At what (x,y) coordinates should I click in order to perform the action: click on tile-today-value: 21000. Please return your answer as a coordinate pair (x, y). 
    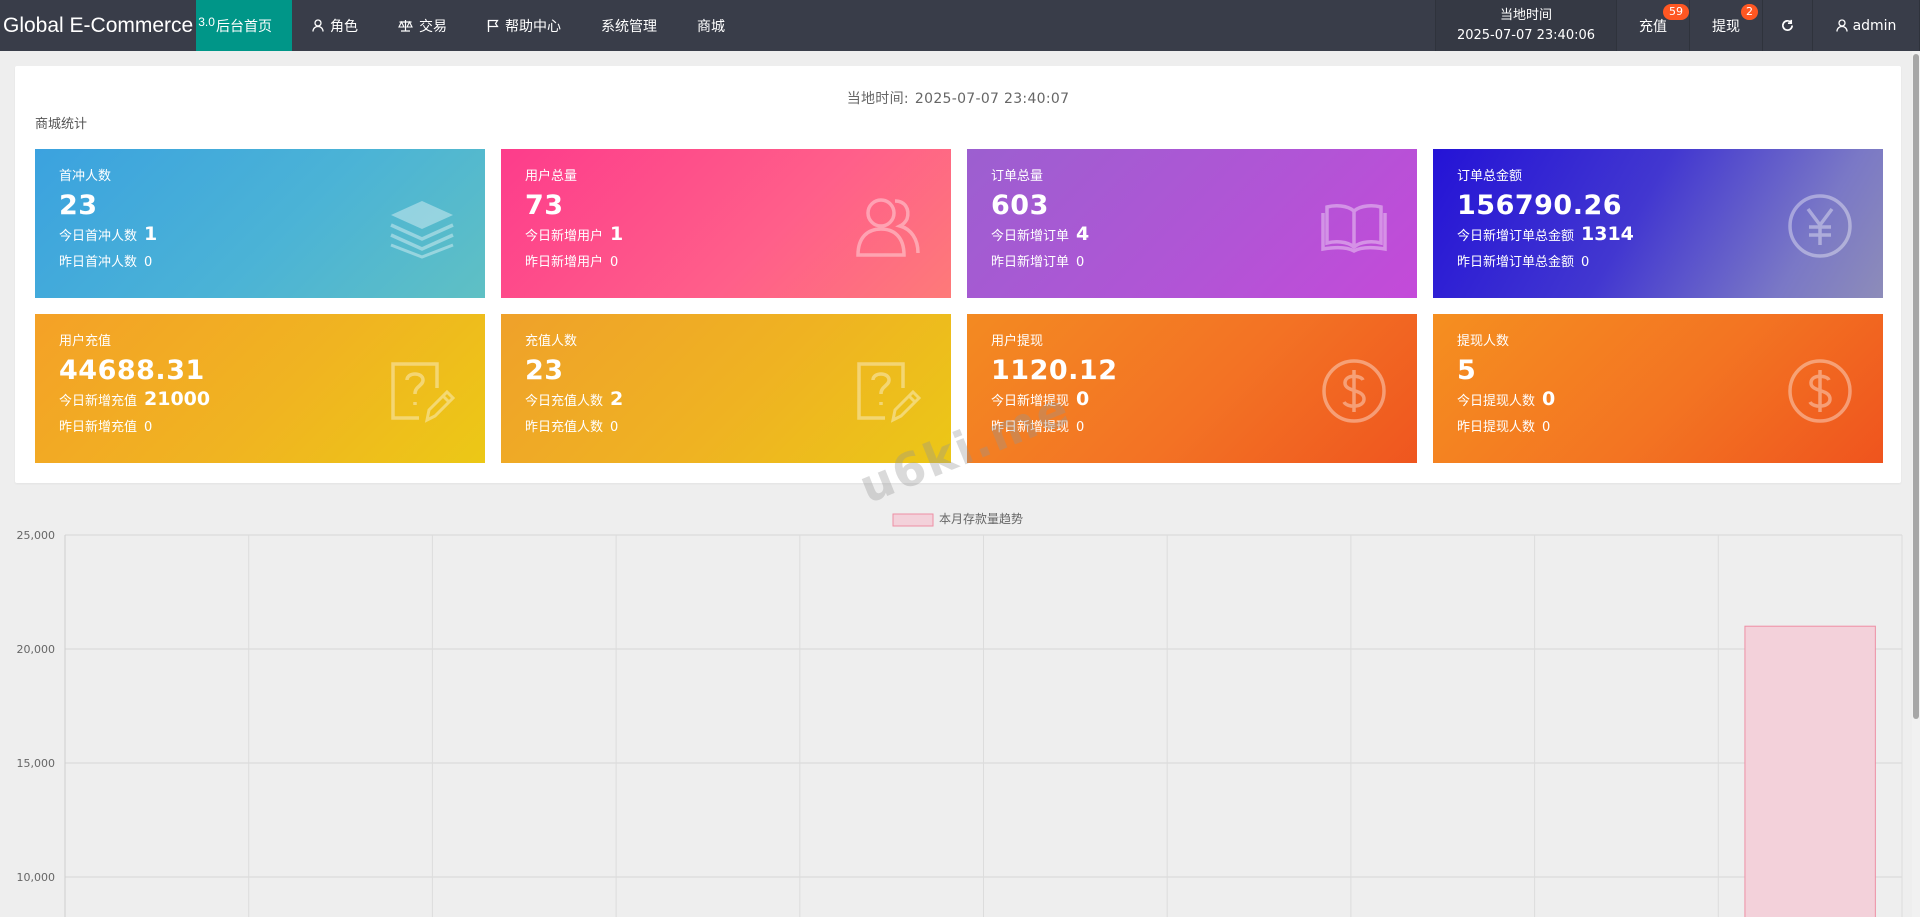
    Looking at the image, I should click on (177, 399).